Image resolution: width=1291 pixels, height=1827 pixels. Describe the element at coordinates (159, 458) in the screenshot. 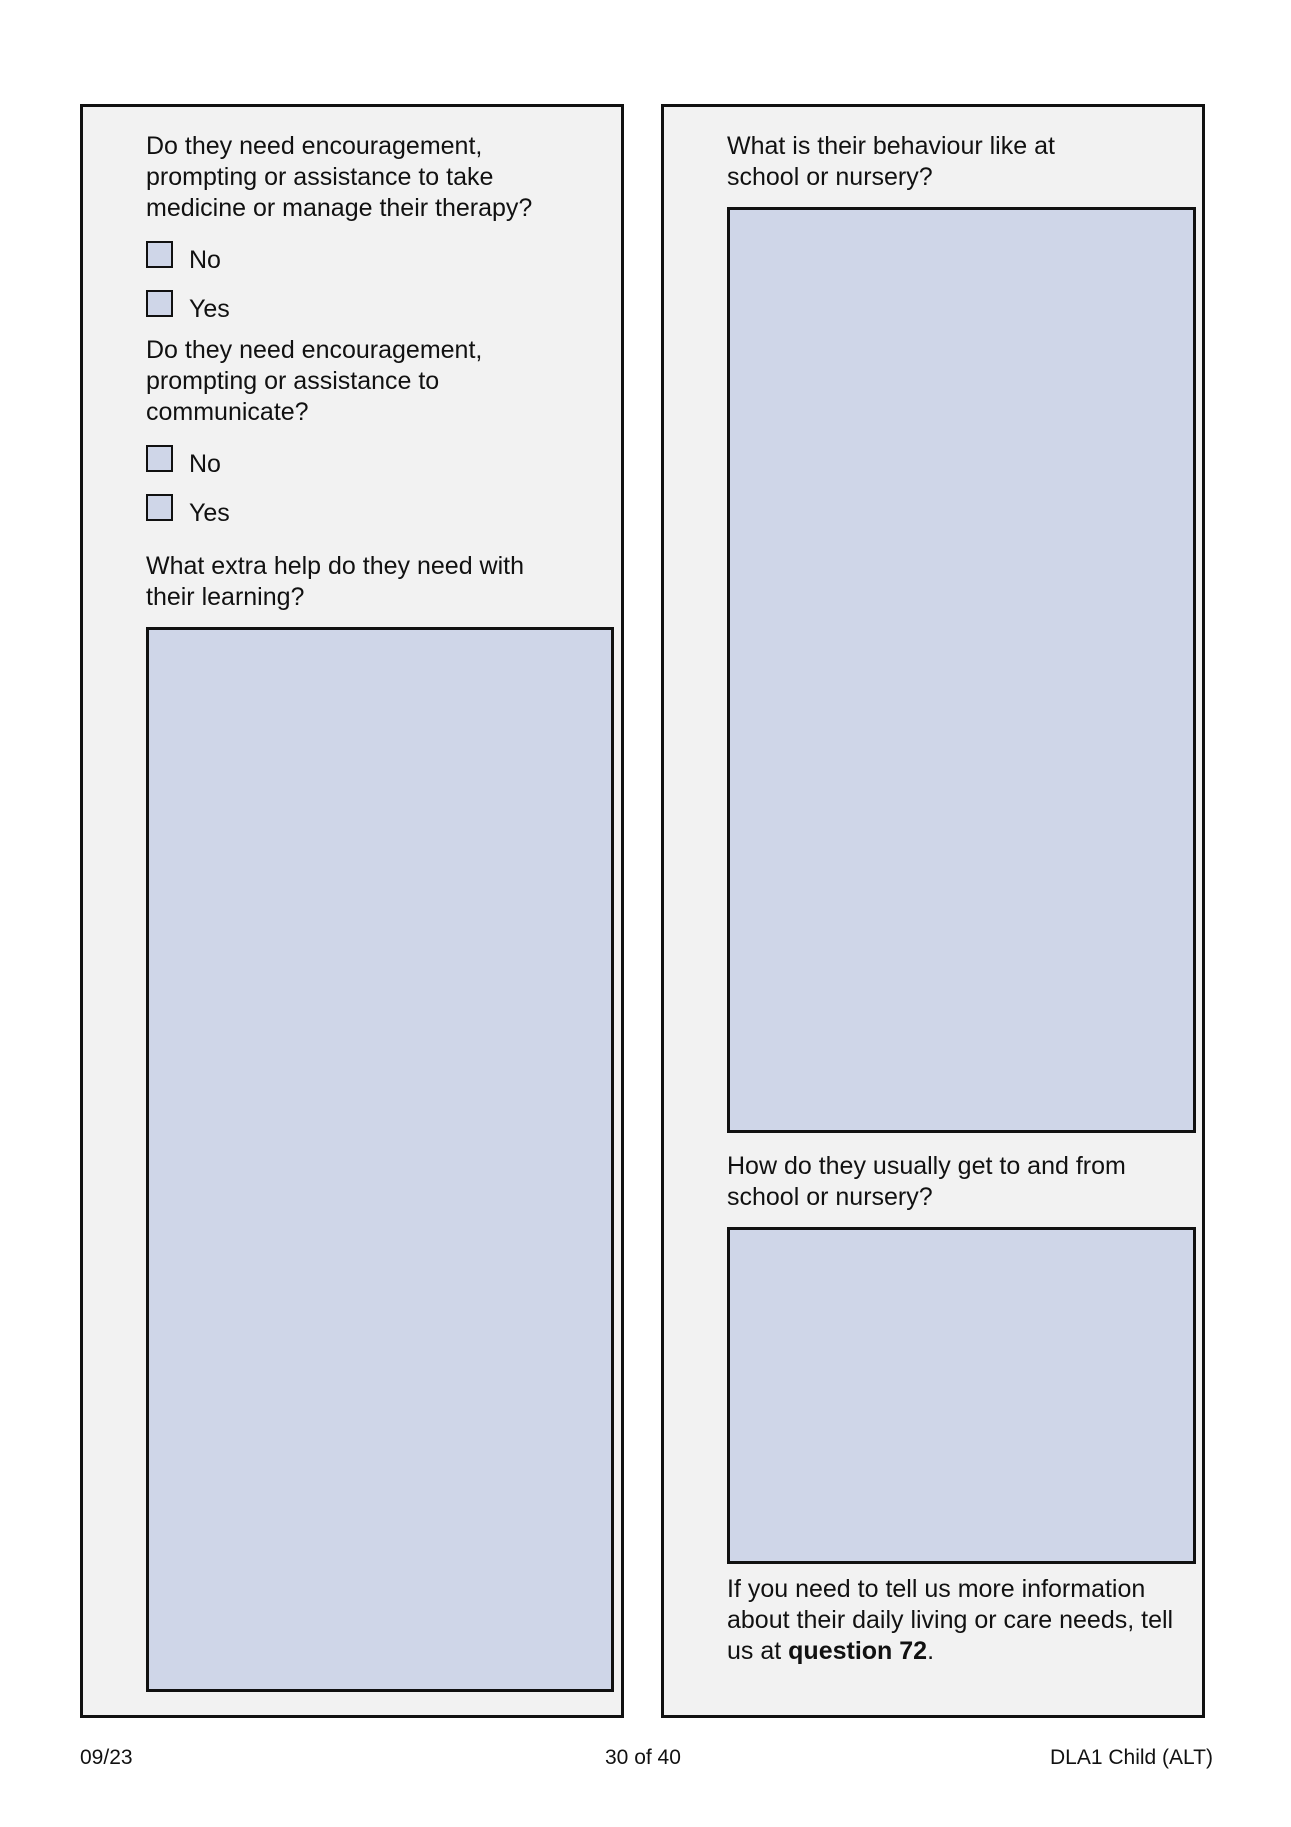

I see `checkbox-communicate-no` at that location.